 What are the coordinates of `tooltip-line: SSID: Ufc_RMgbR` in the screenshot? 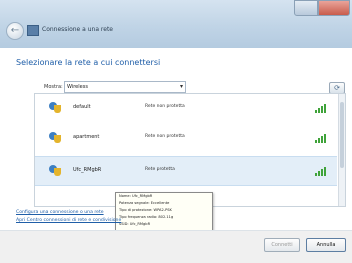 It's located at (135, 224).